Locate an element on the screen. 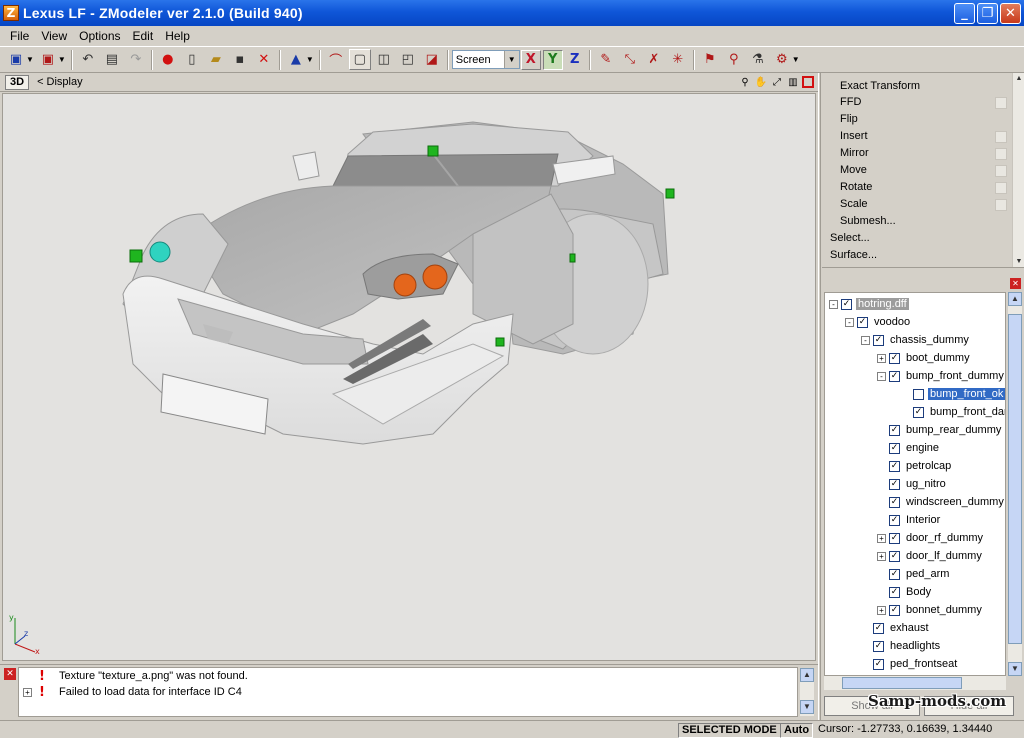 This screenshot has width=1024, height=738. menu-file: File is located at coordinates (19, 36).